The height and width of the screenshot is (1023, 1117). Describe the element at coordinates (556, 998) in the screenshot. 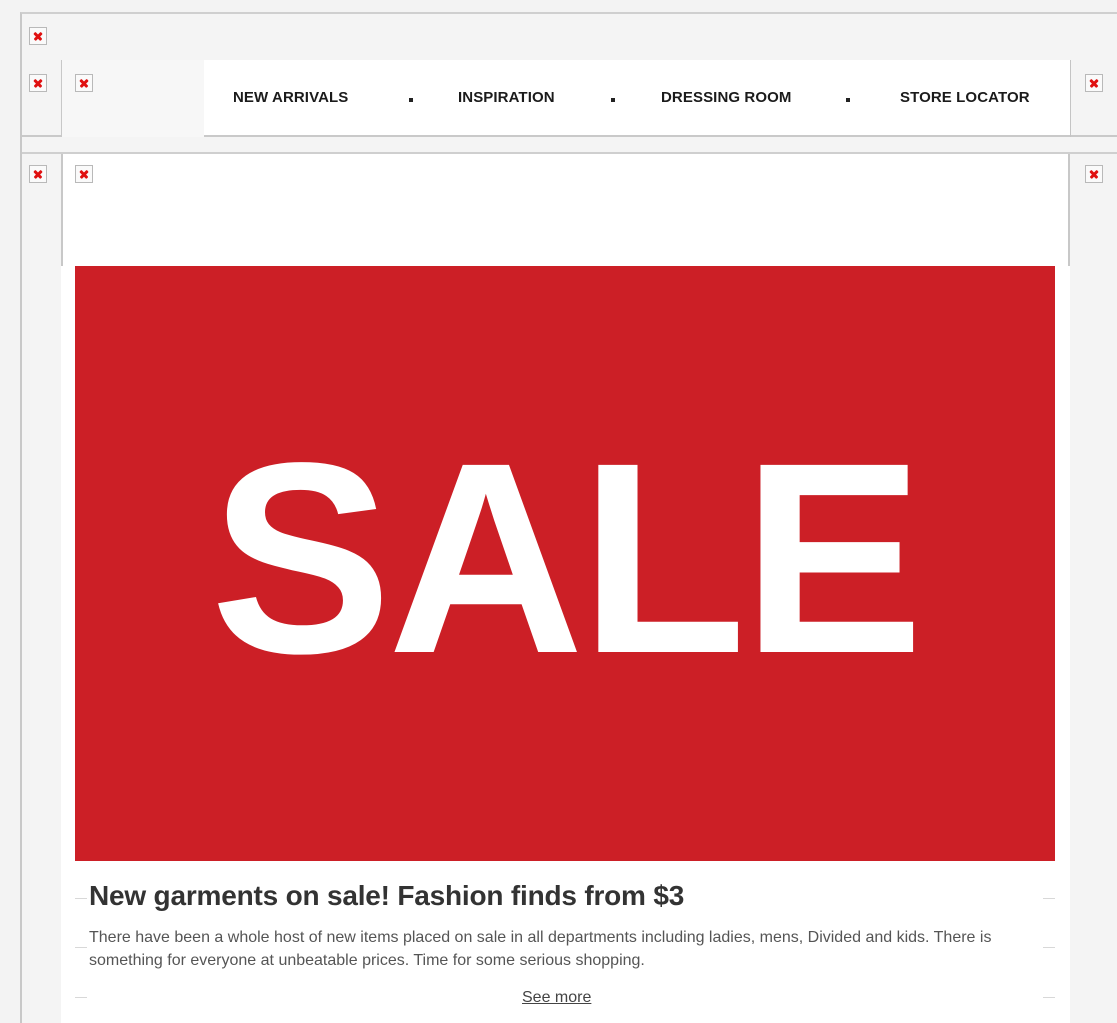

I see `see-more-link: See more` at that location.